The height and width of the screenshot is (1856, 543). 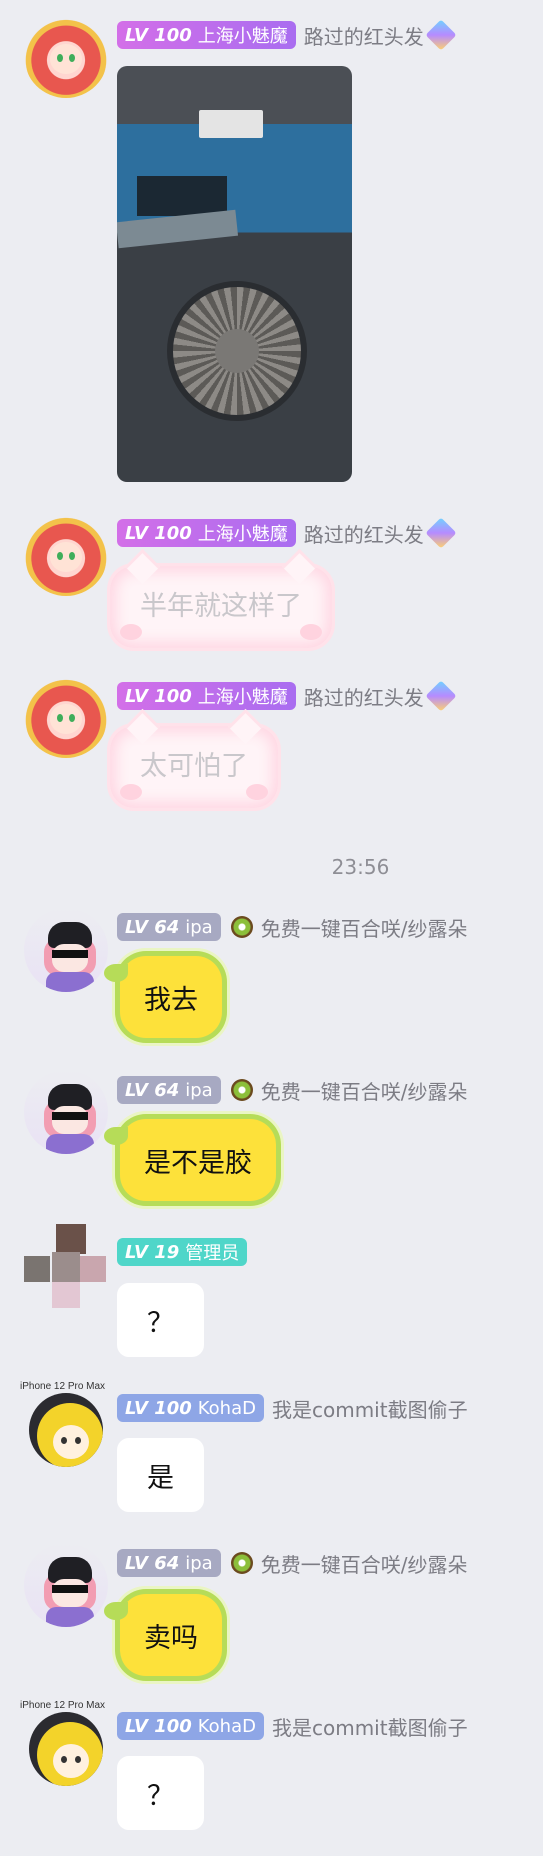 What do you see at coordinates (66, 1266) in the screenshot?
I see `avatar-blurred` at bounding box center [66, 1266].